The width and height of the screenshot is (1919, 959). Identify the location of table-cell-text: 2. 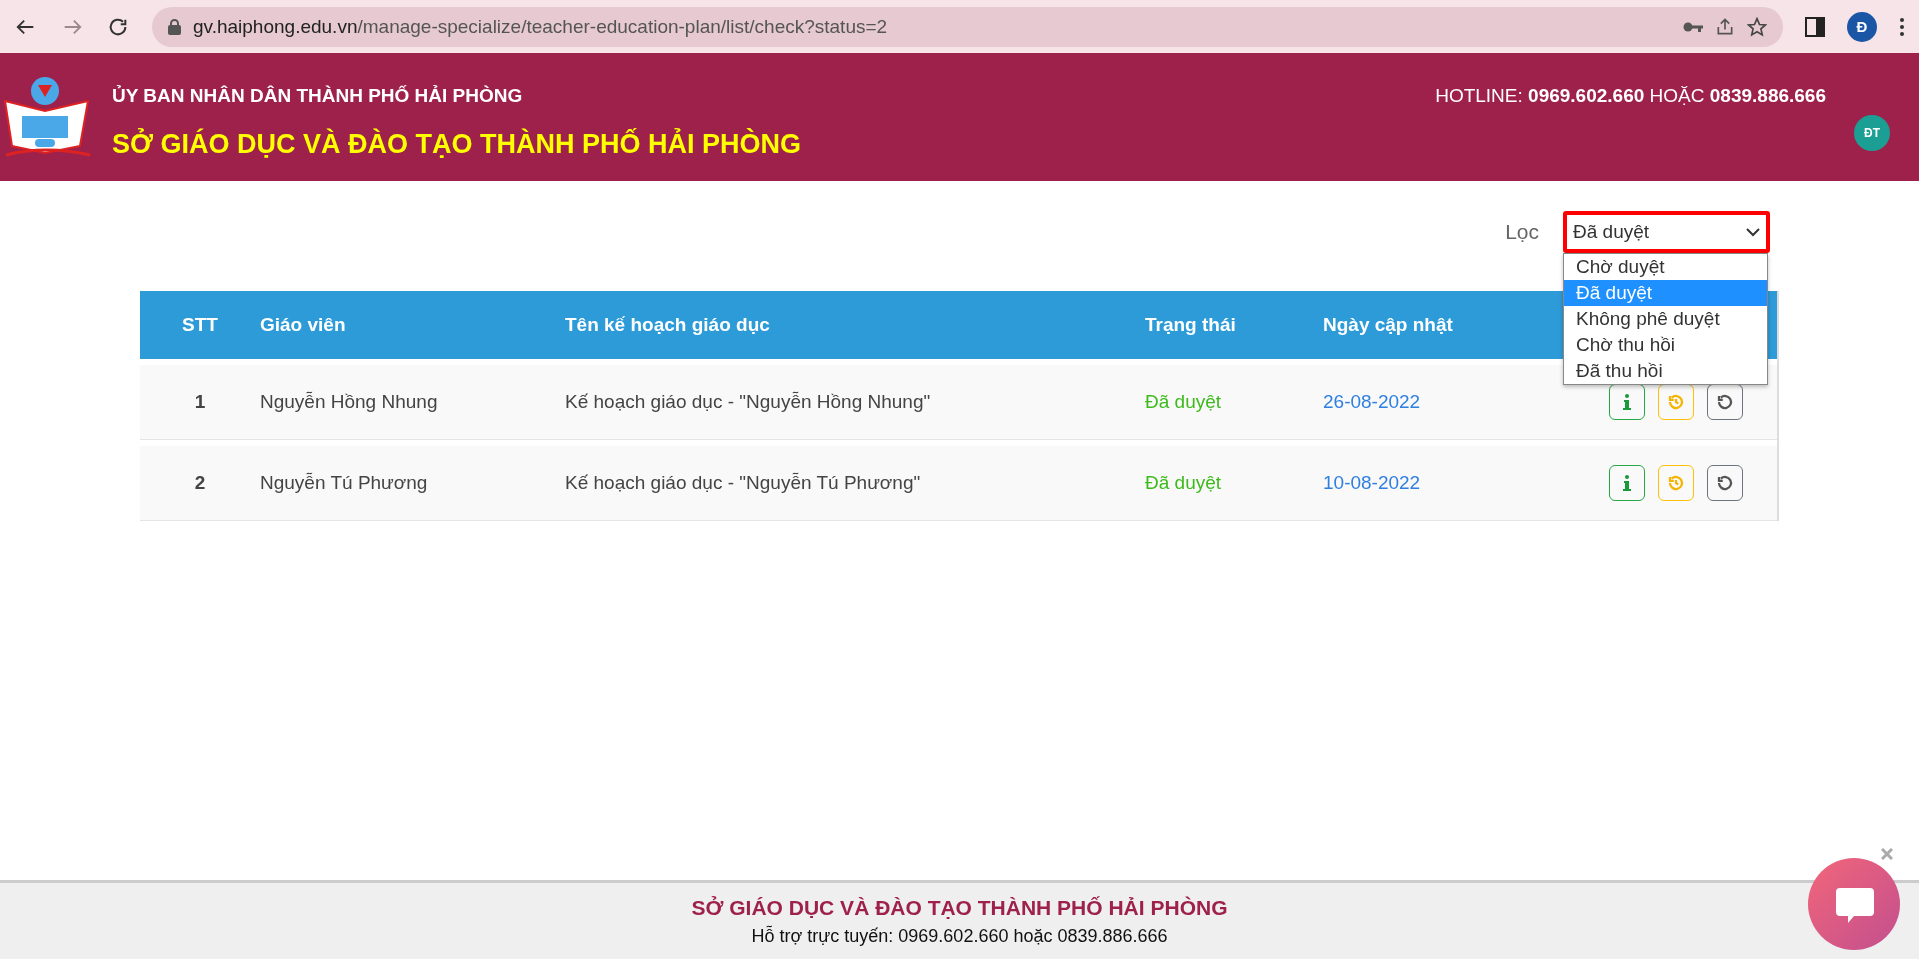
(200, 483).